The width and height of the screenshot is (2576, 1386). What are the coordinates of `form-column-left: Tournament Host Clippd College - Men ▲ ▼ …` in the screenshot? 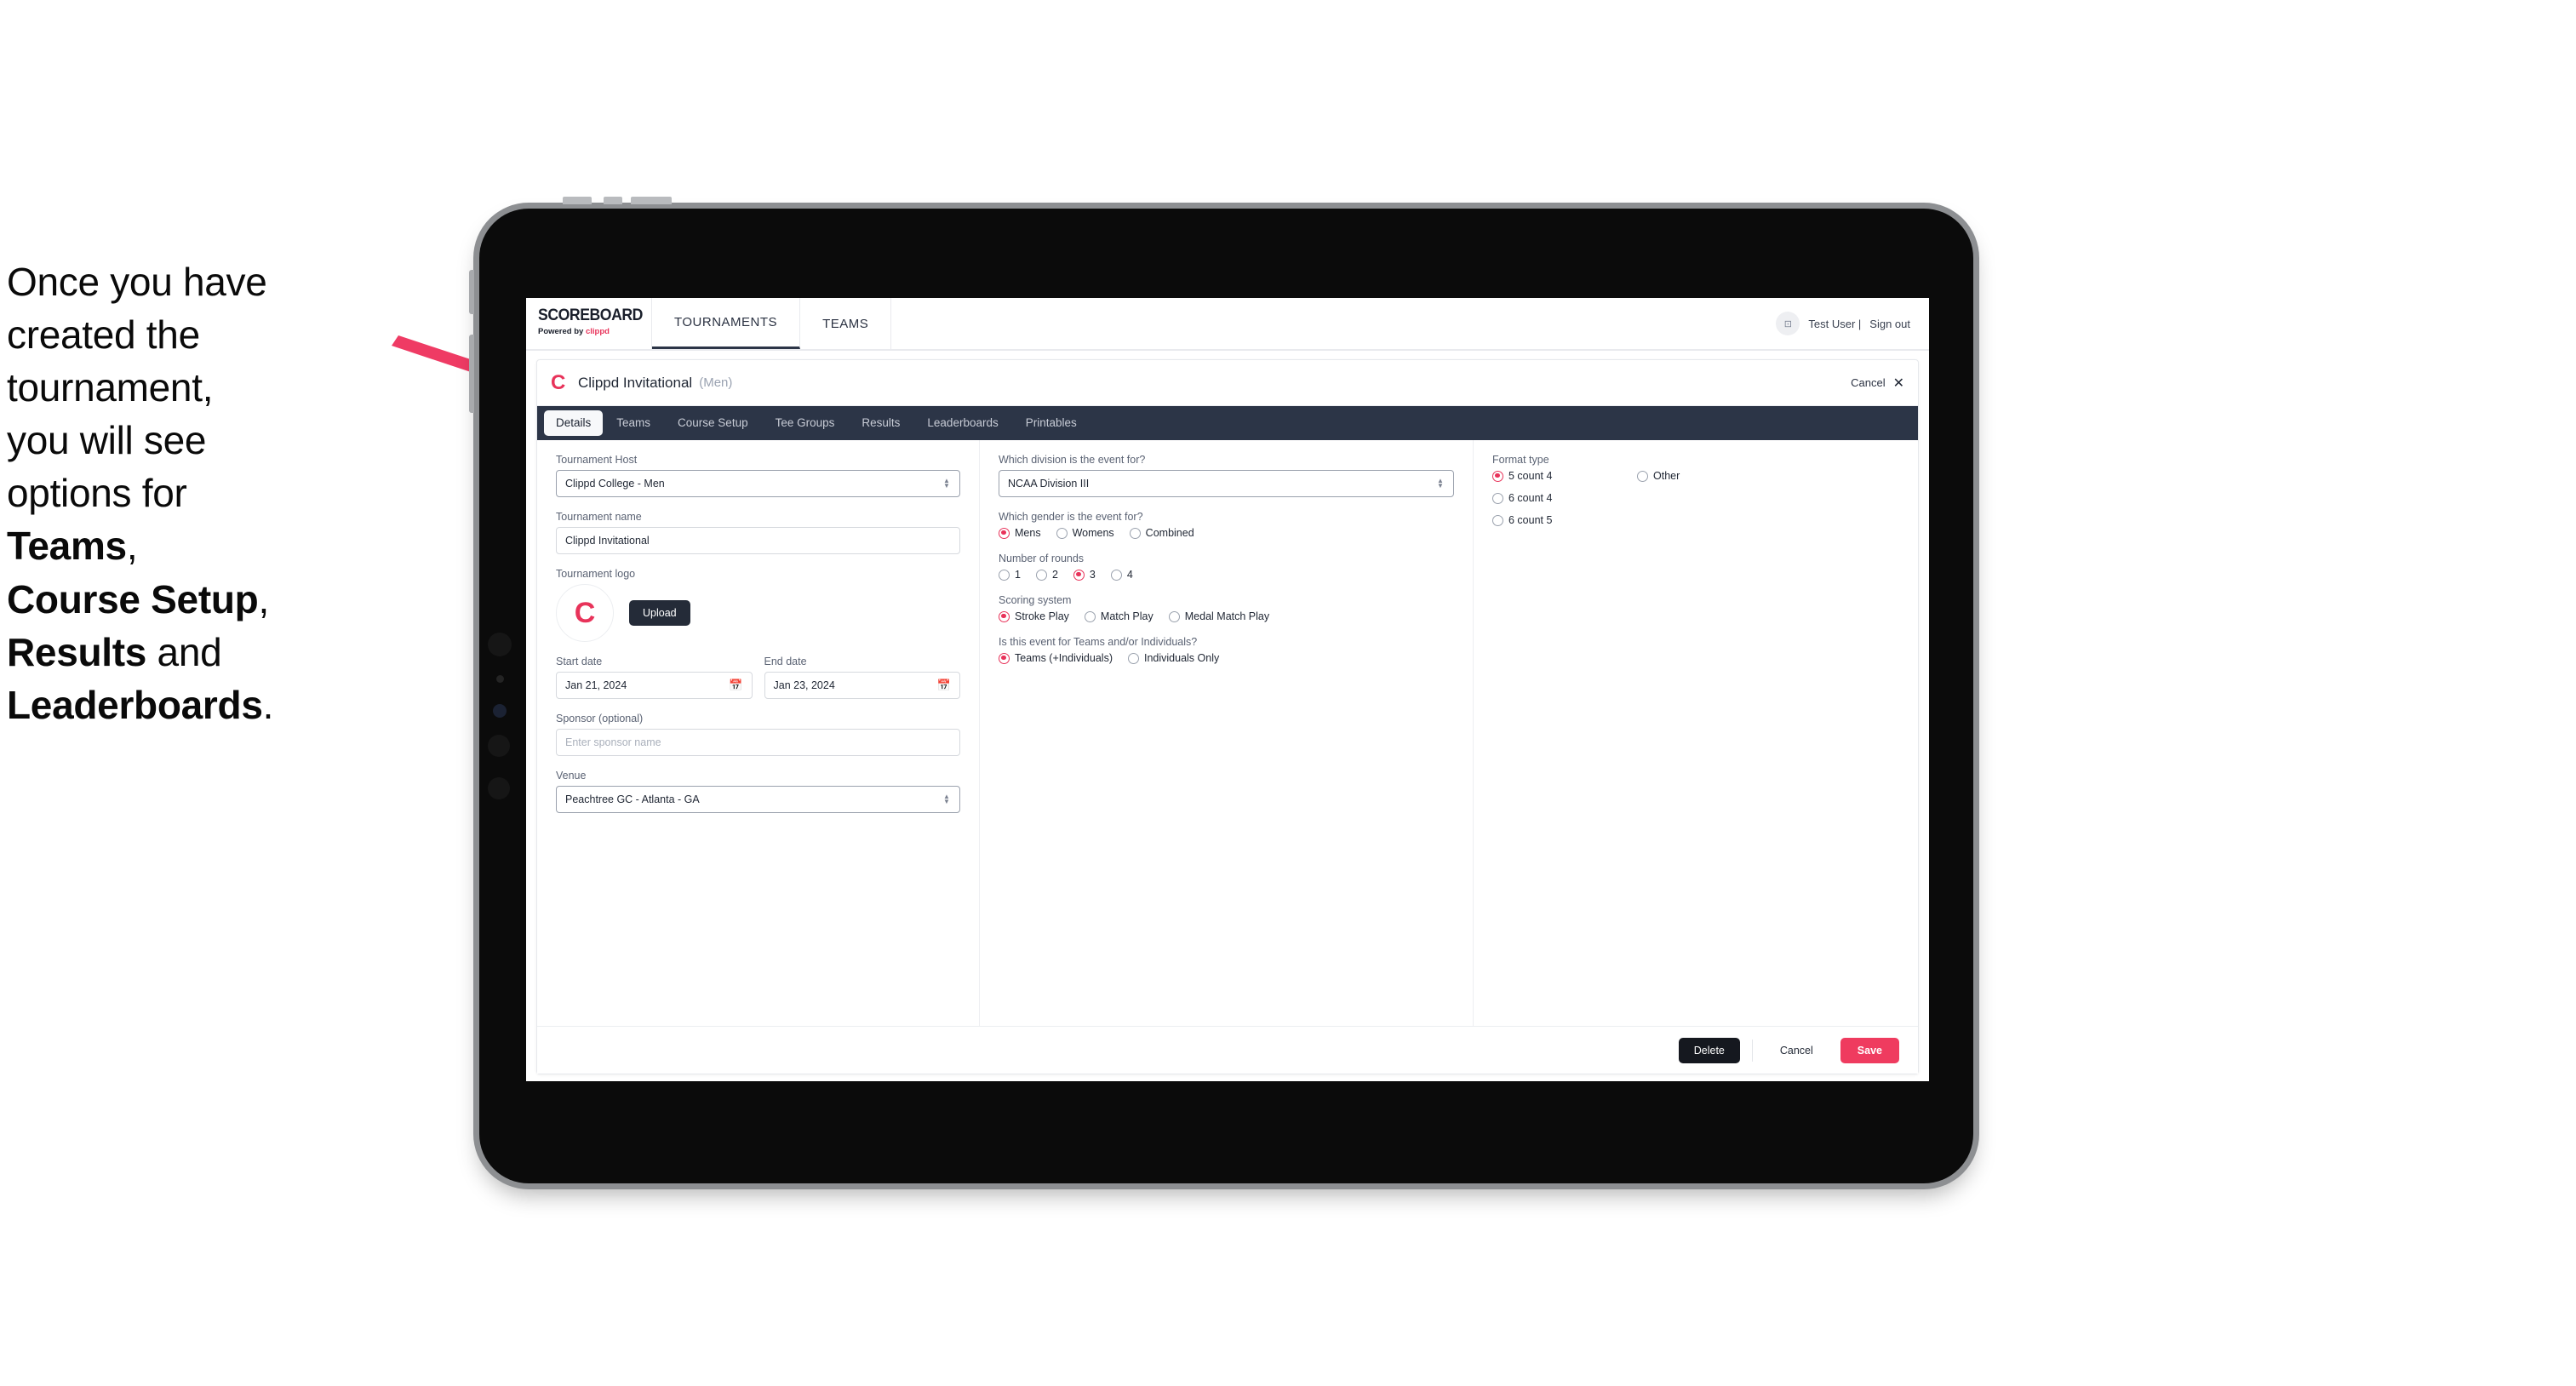 It's located at (759, 733).